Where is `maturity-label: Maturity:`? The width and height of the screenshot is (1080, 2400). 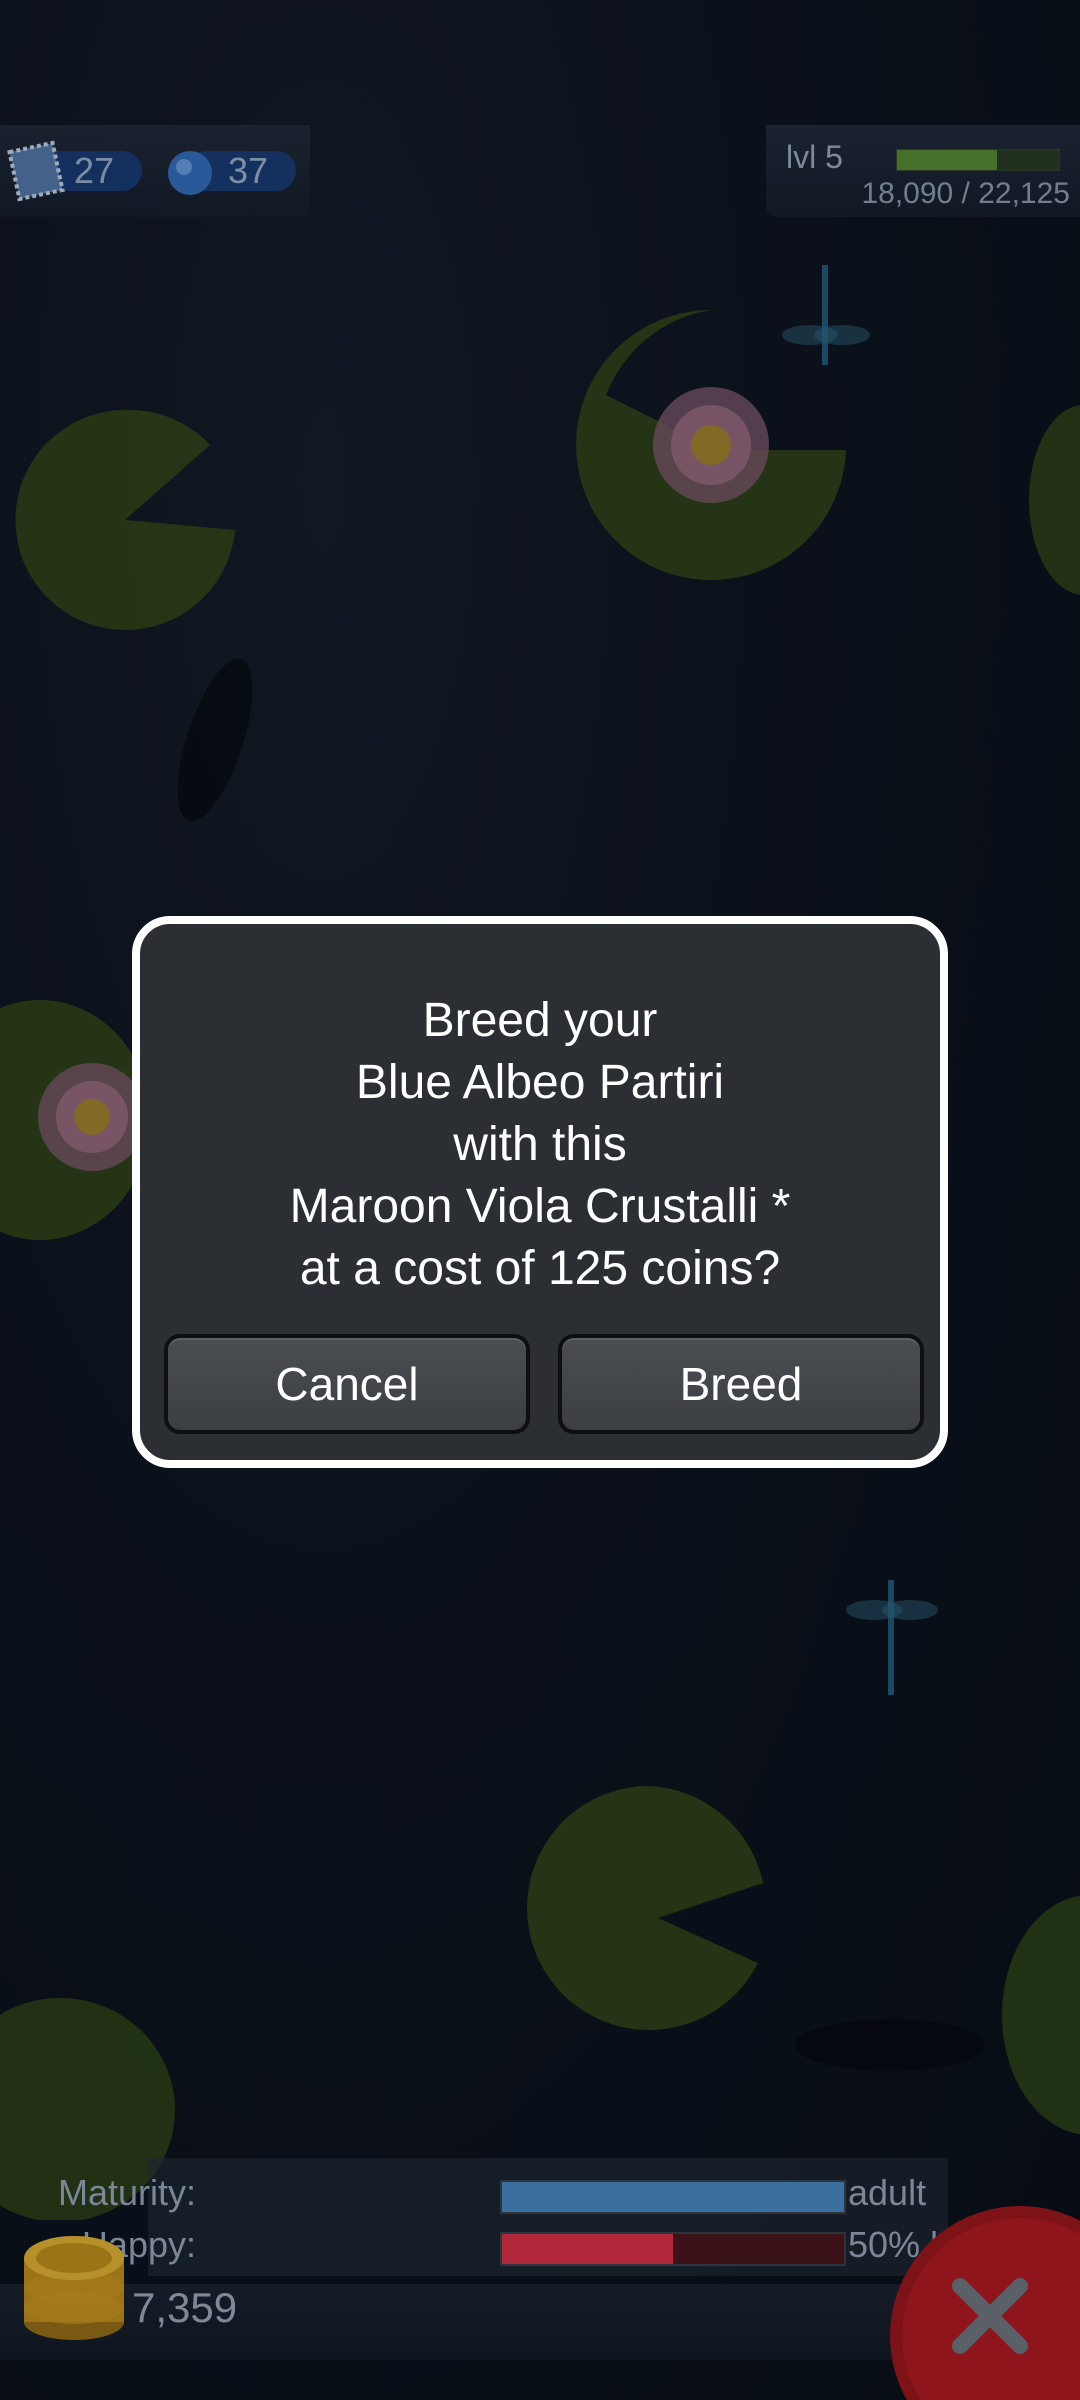 maturity-label: Maturity: is located at coordinates (126, 2192).